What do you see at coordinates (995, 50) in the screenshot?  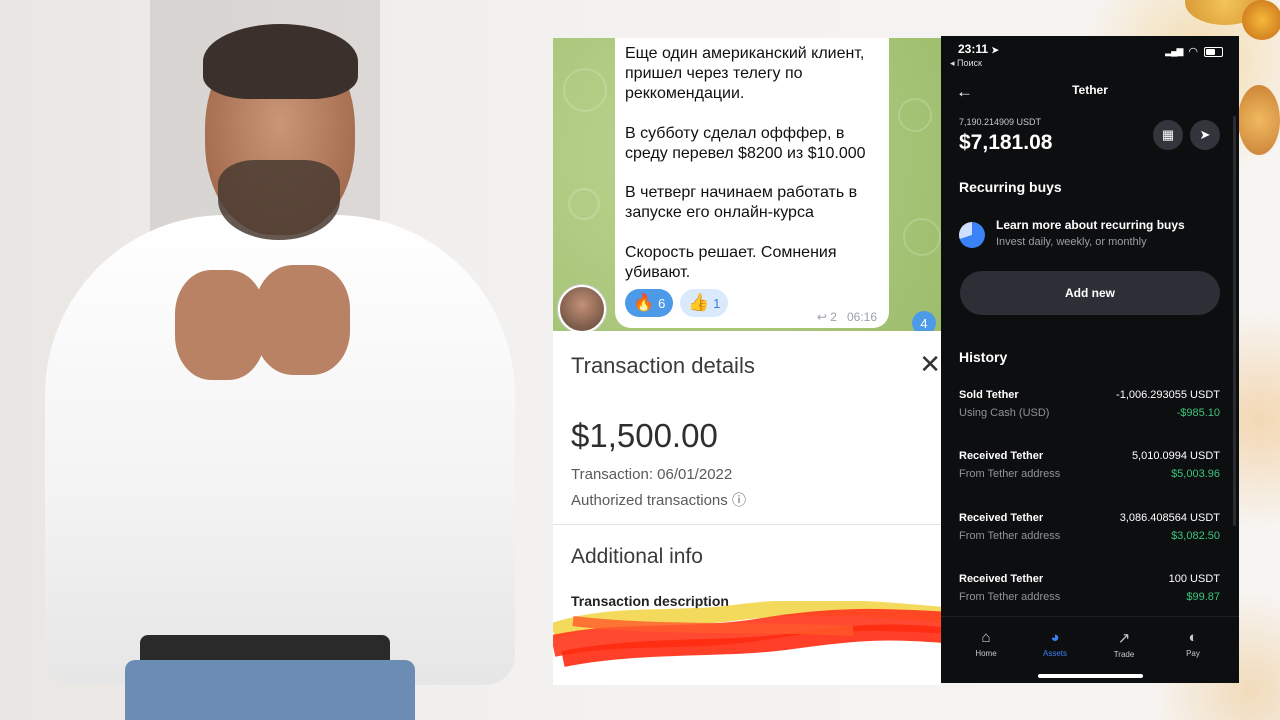 I see `location-icon: ➤` at bounding box center [995, 50].